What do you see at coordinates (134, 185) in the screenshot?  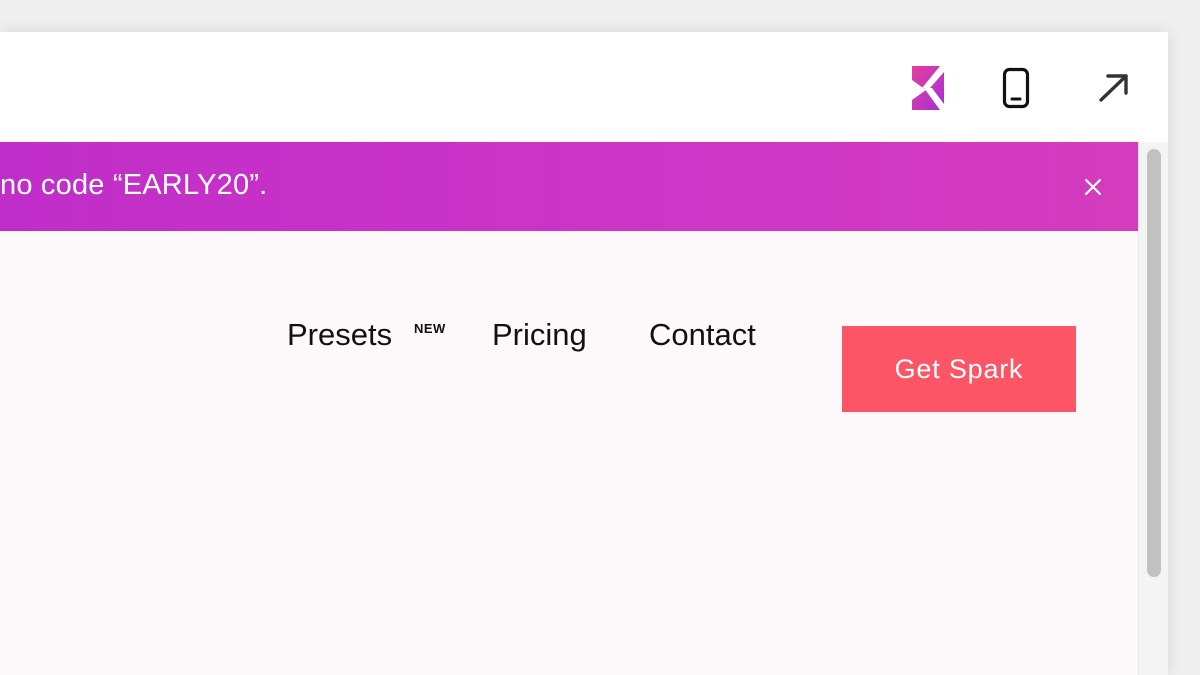 I see `promo-text: no code “EARLY20”.` at bounding box center [134, 185].